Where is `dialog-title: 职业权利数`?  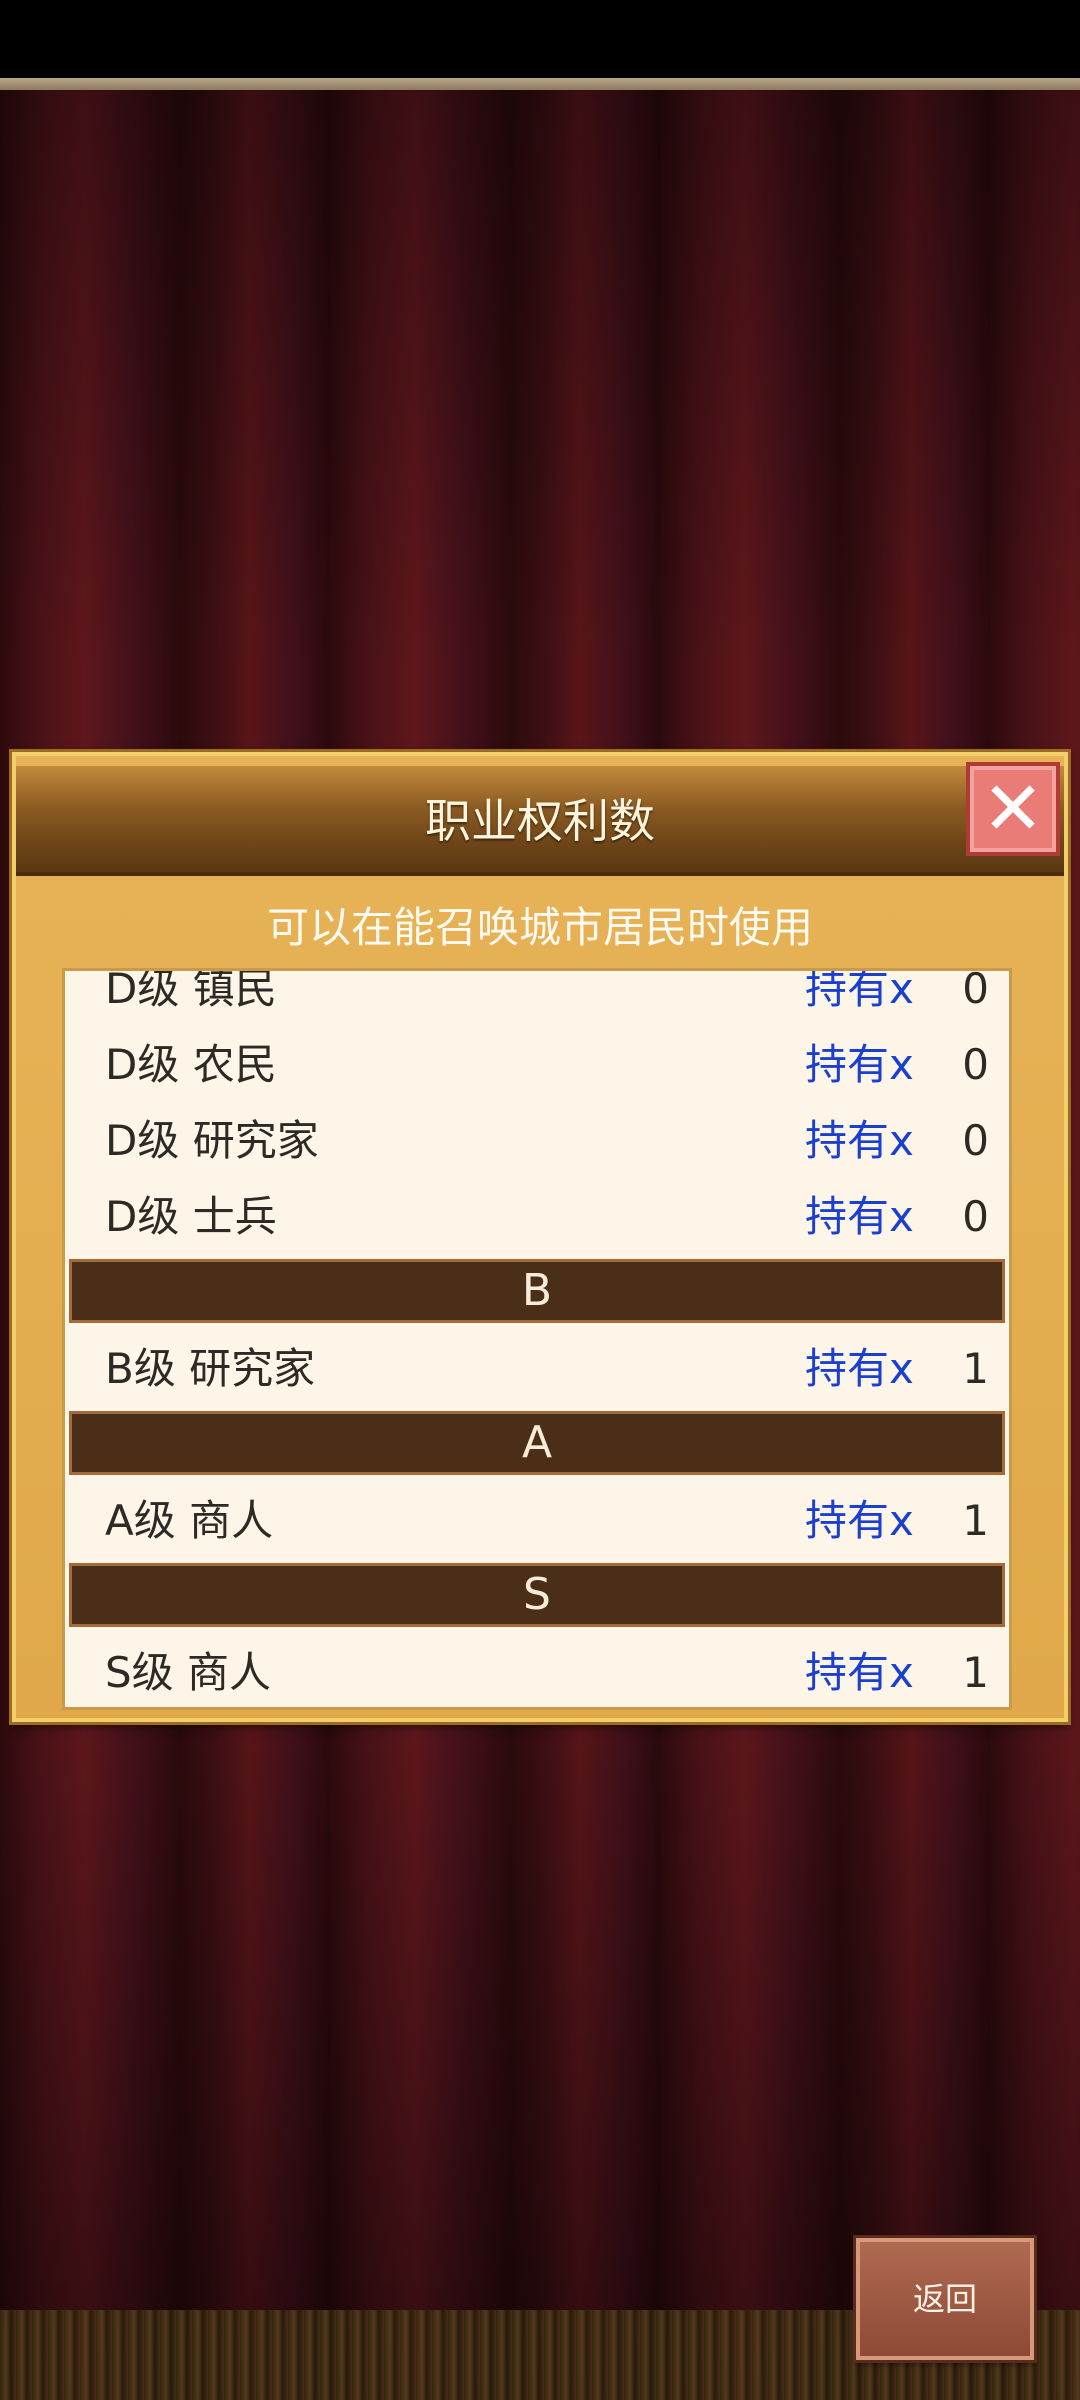
dialog-title: 职业权利数 is located at coordinates (540, 821).